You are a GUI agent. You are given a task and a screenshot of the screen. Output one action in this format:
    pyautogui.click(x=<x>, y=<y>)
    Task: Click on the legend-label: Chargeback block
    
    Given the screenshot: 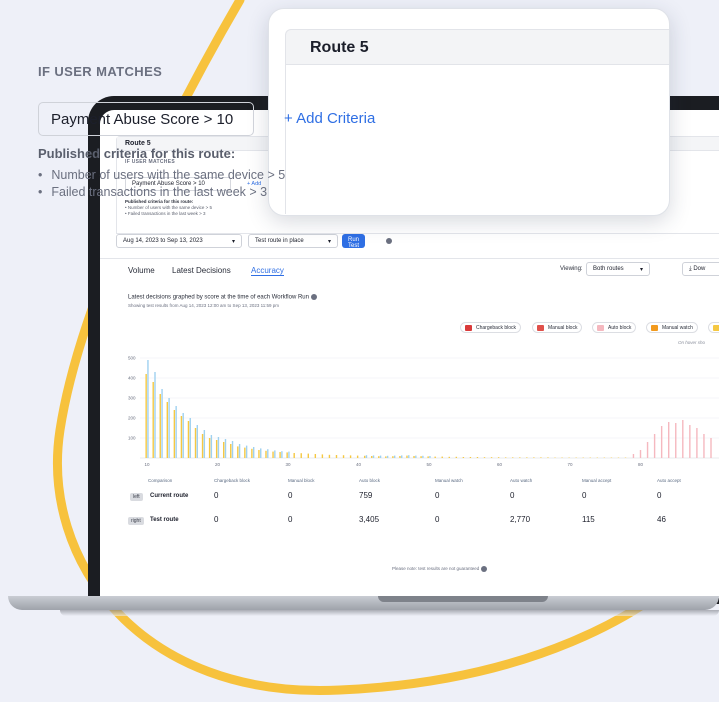 What is the action you would take?
    pyautogui.click(x=496, y=328)
    